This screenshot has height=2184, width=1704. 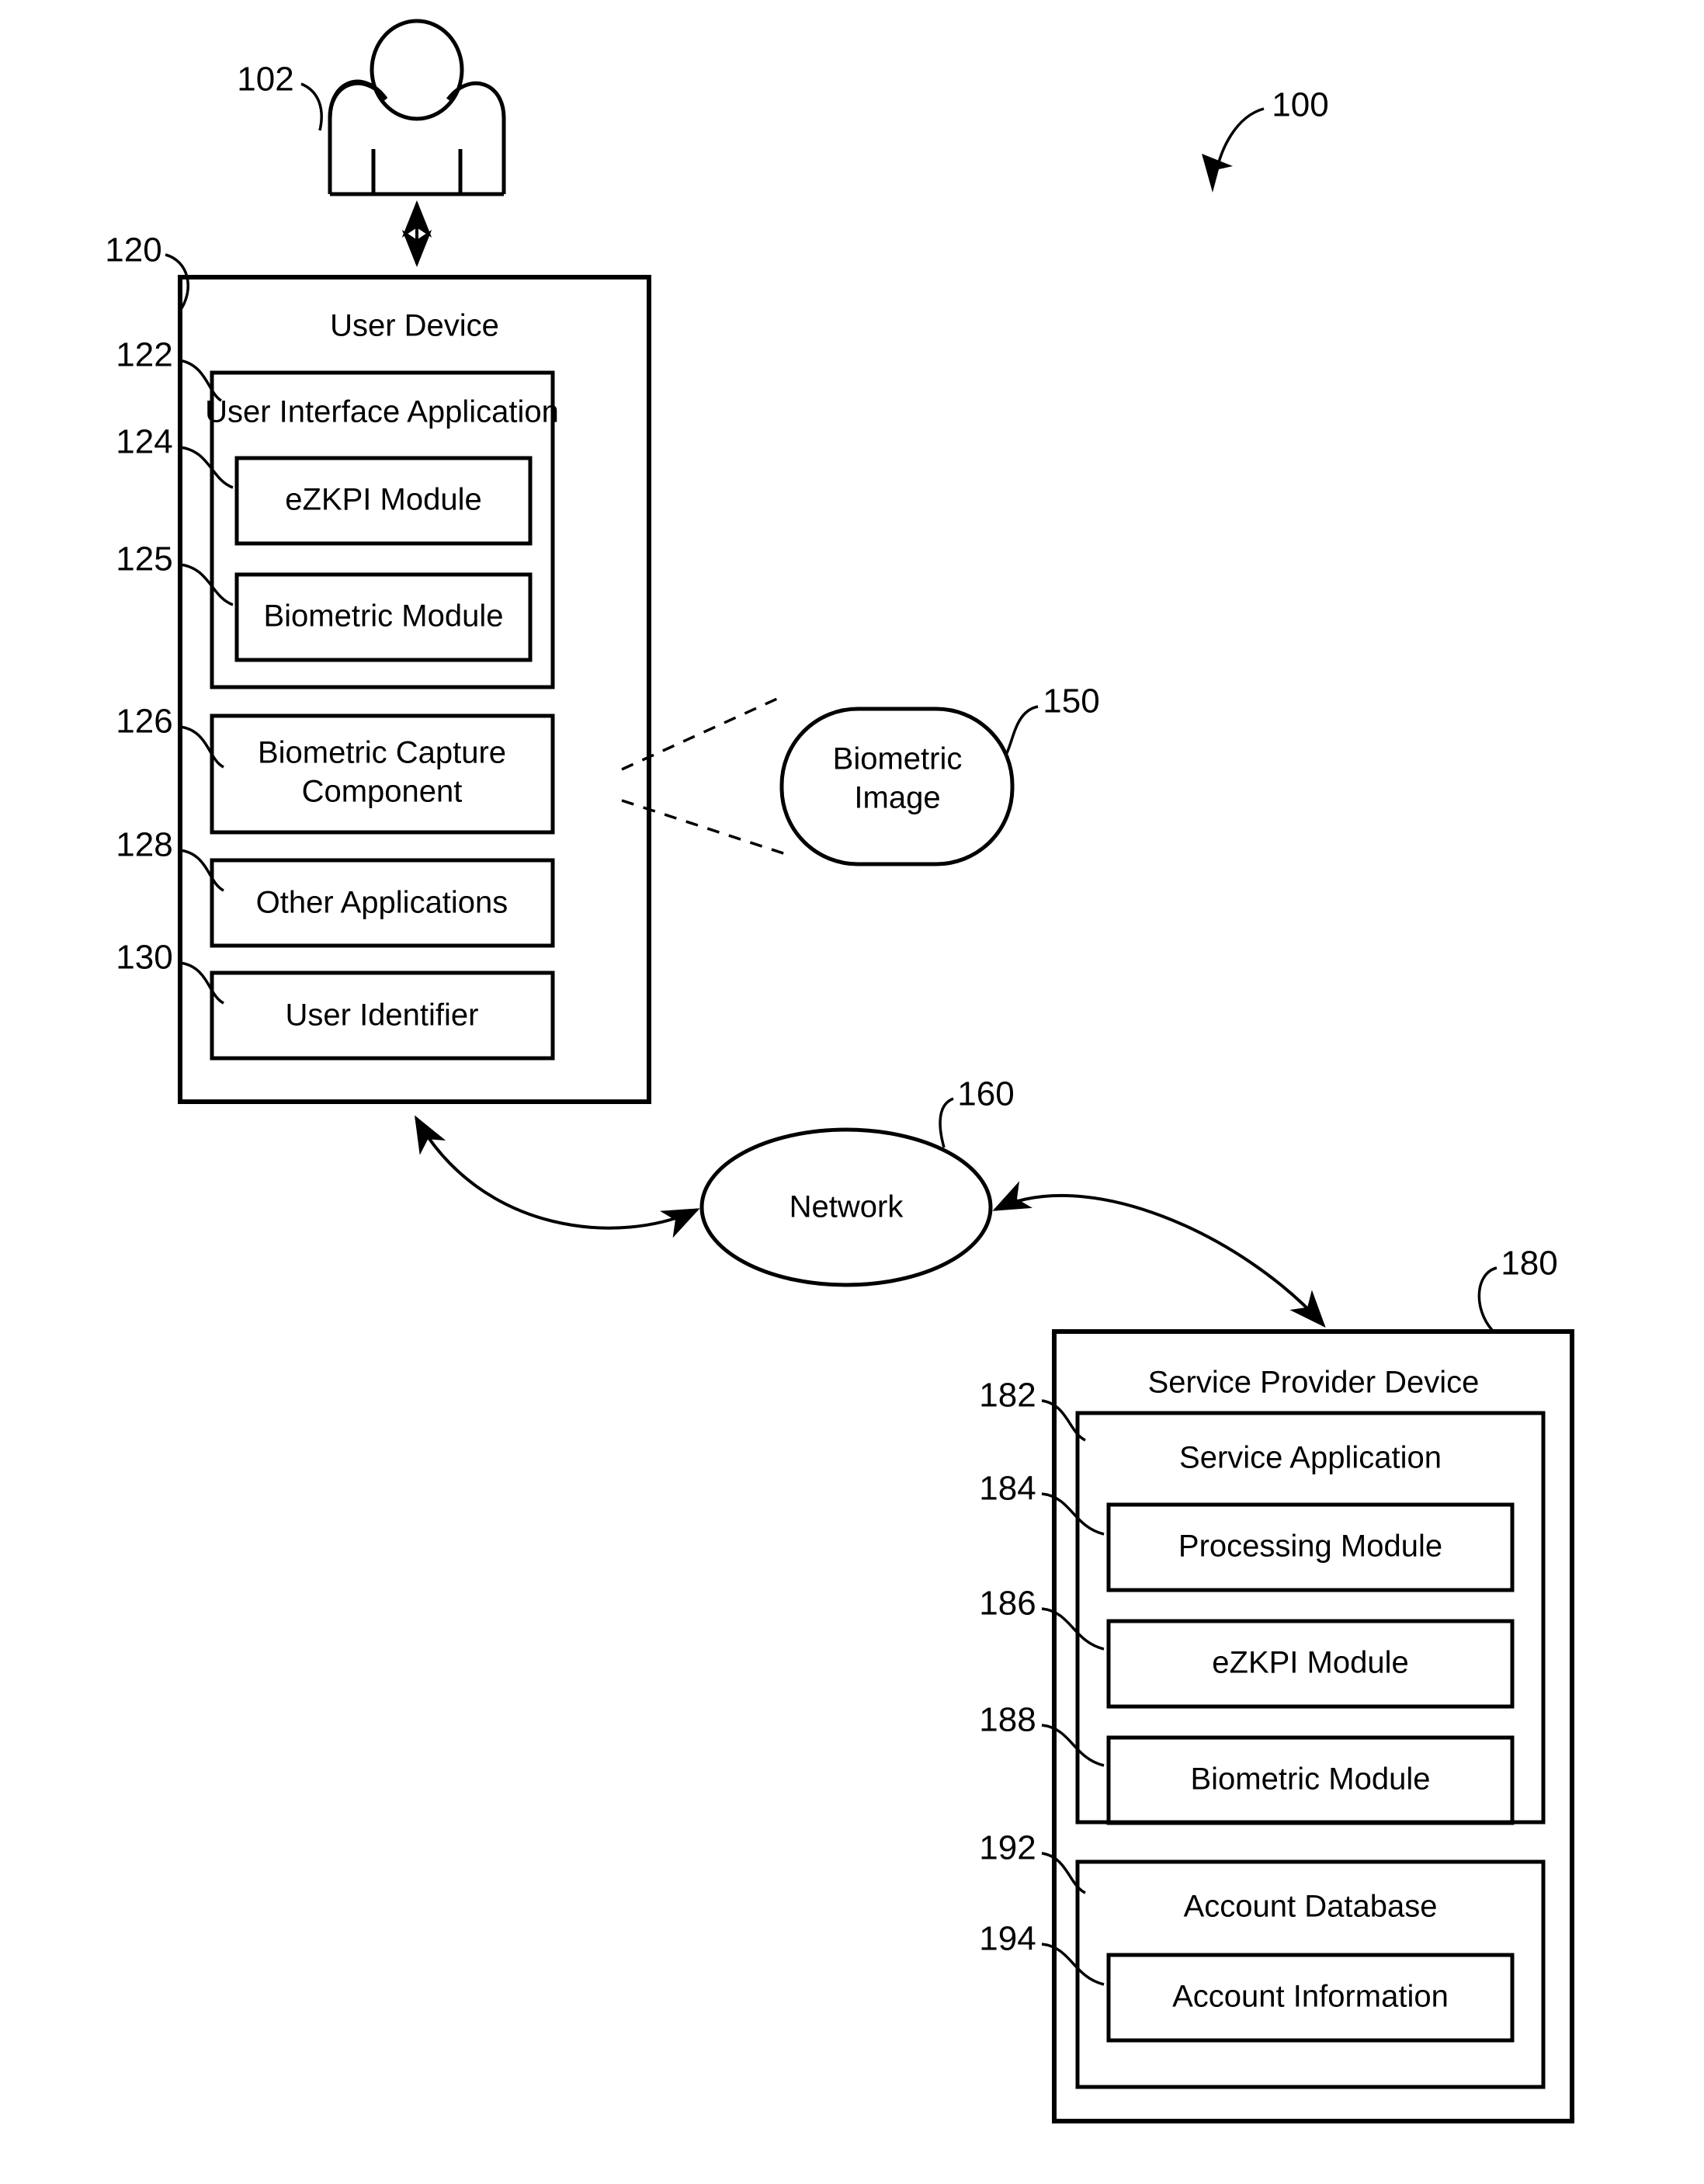 I want to click on account-database-ref-number: 192, so click(x=1007, y=1848).